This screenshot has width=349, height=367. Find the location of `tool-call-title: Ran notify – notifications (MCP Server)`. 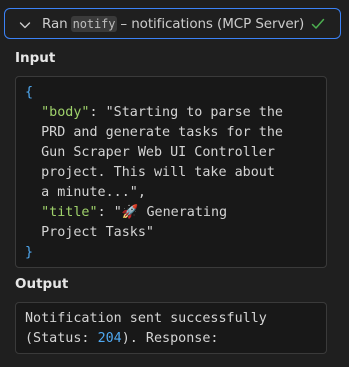

tool-call-title: Ran notify – notifications (MCP Server) is located at coordinates (173, 23).